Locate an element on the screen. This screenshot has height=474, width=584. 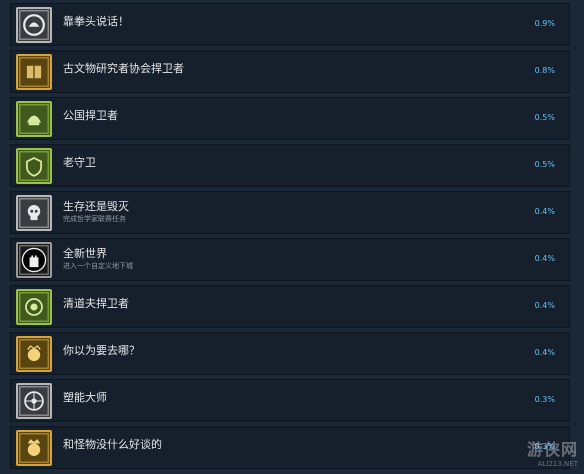
achievement-row: 全新世界进入一个自定义地下城 0.4% is located at coordinates (290, 259).